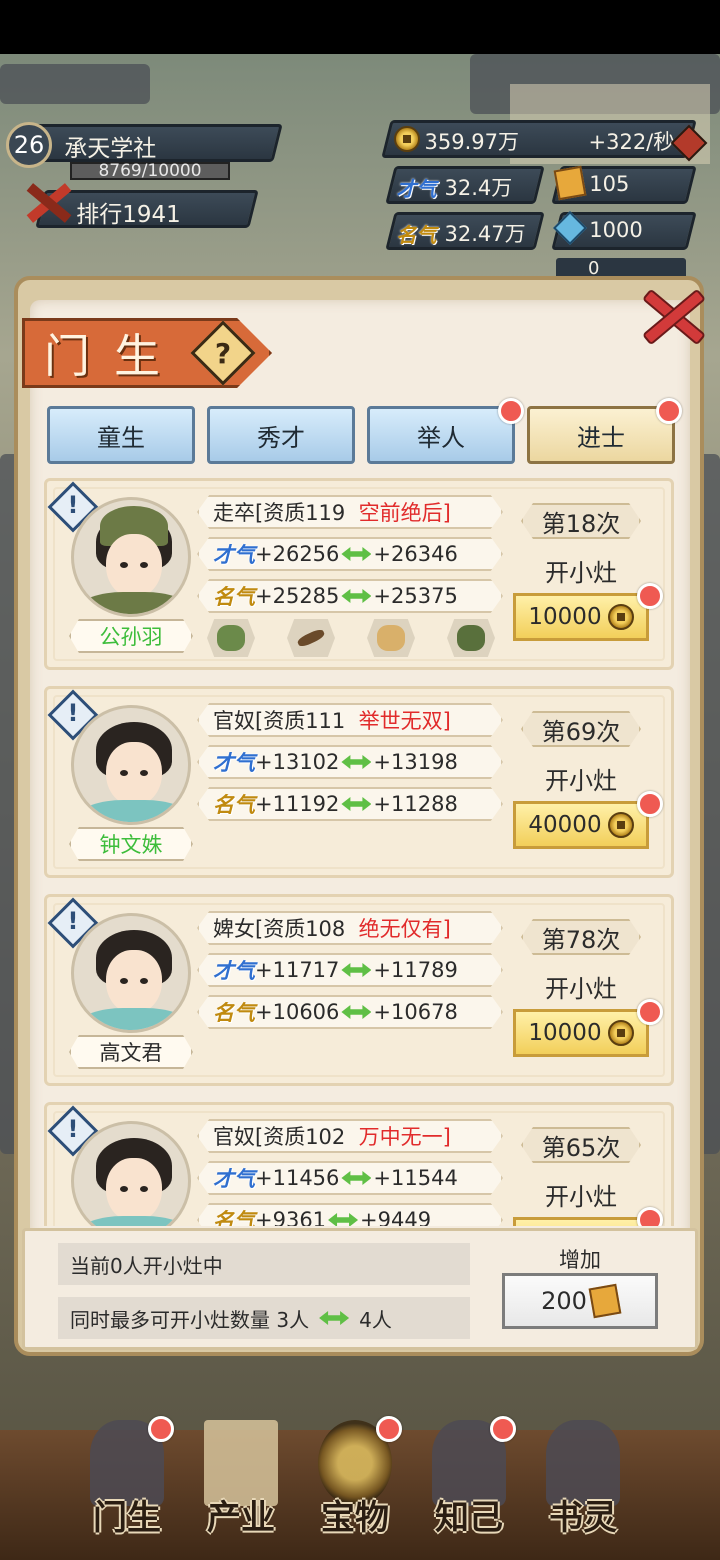 The width and height of the screenshot is (720, 1560). What do you see at coordinates (223, 353) in the screenshot?
I see `help-question-icon: ?` at bounding box center [223, 353].